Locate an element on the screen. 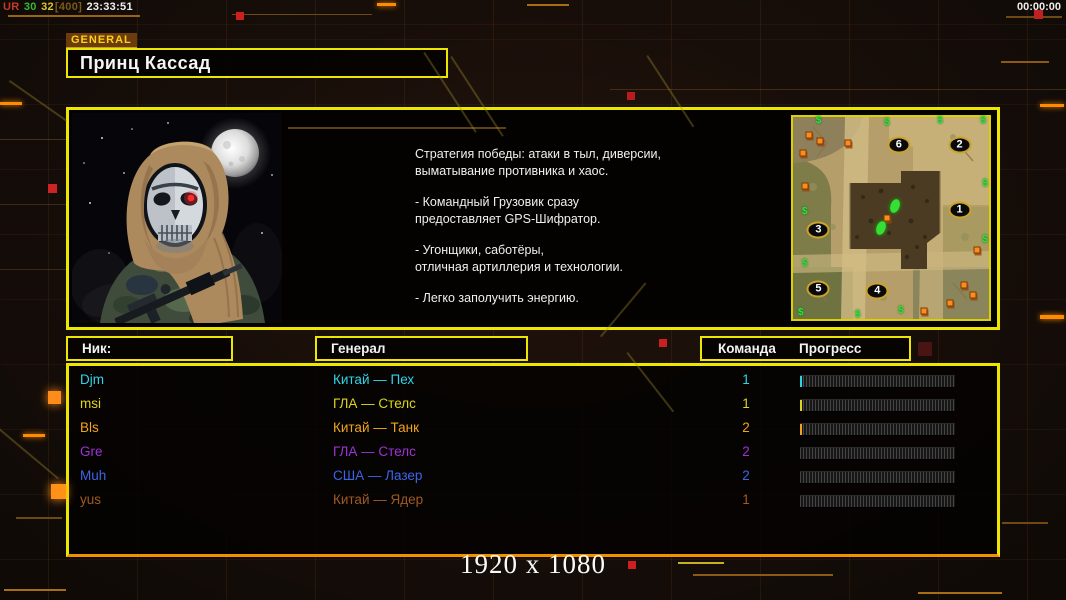 This screenshot has height=600, width=1066. map-preview: $ $ $ $ $ $ $ $ $ $ $6 2 1 3 5 4 is located at coordinates (891, 218).